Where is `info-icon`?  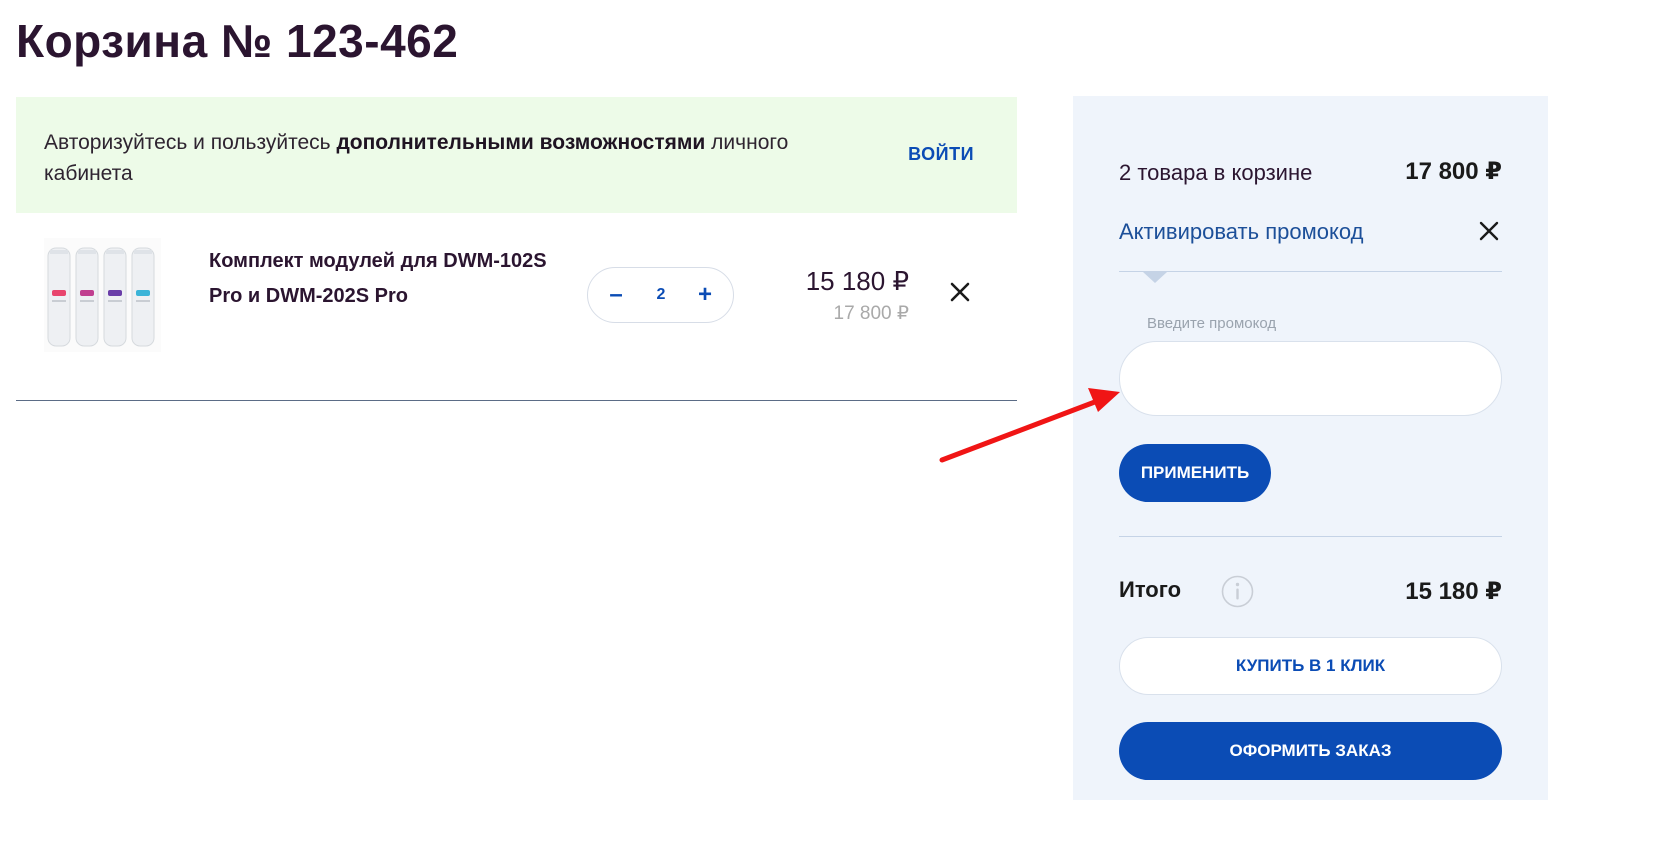 info-icon is located at coordinates (1237, 591).